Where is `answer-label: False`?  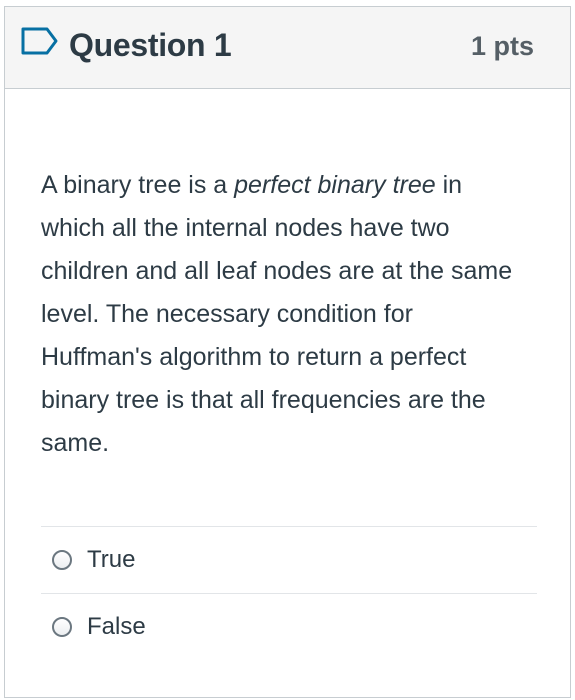 answer-label: False is located at coordinates (116, 626).